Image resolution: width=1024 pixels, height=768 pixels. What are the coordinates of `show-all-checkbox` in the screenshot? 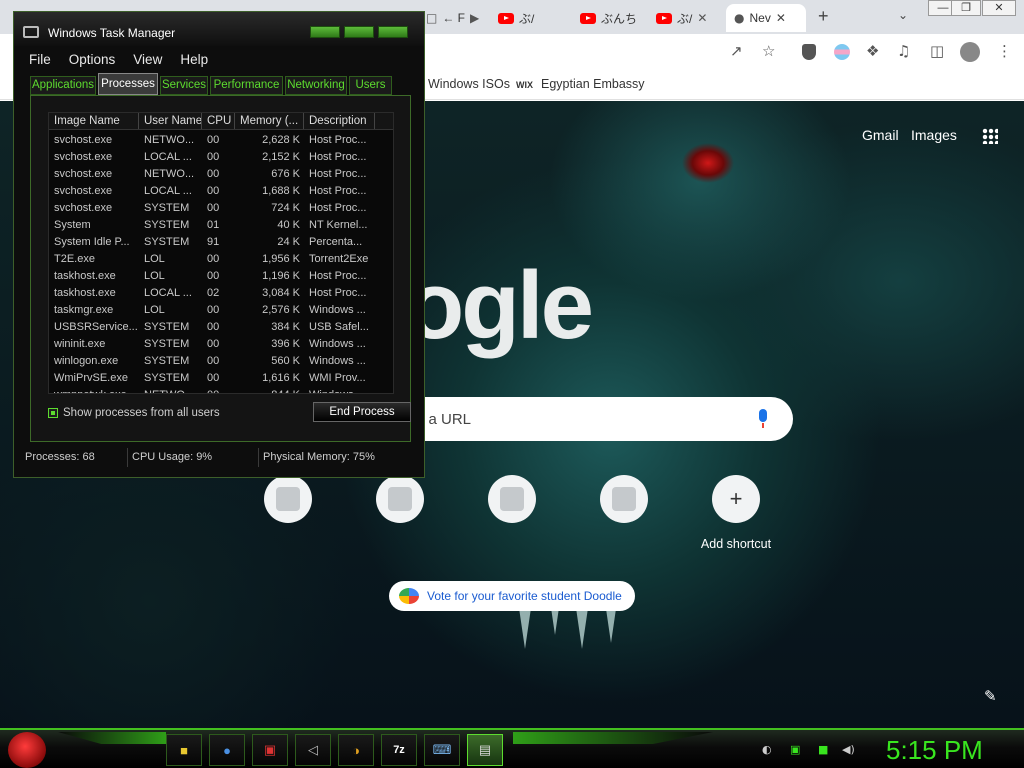 It's located at (53, 413).